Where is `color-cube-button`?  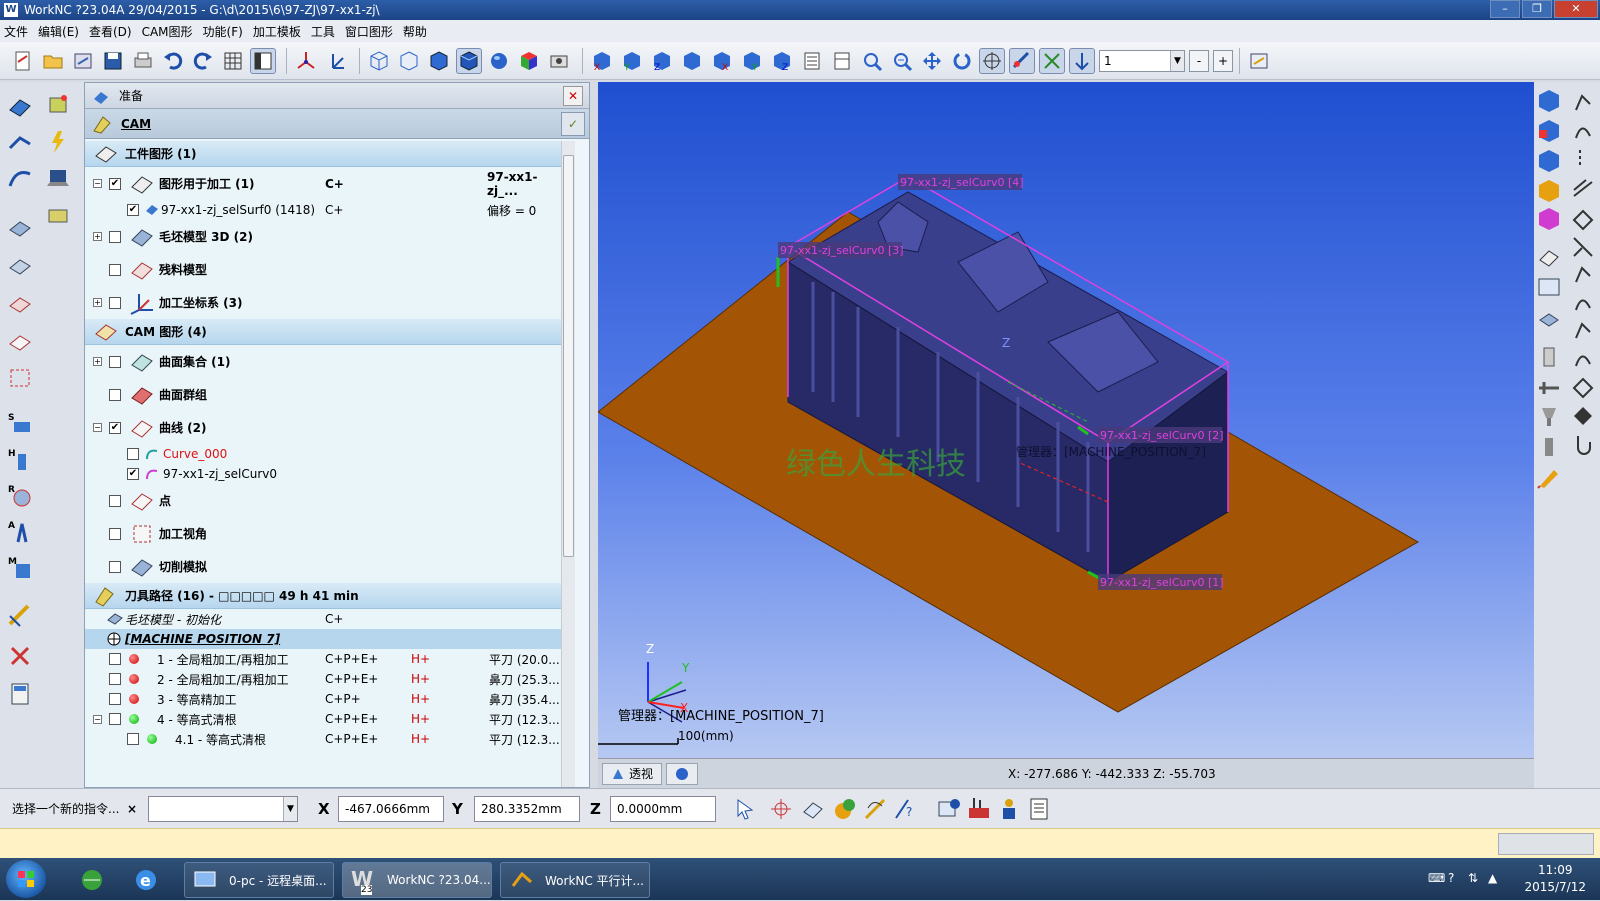 color-cube-button is located at coordinates (529, 61).